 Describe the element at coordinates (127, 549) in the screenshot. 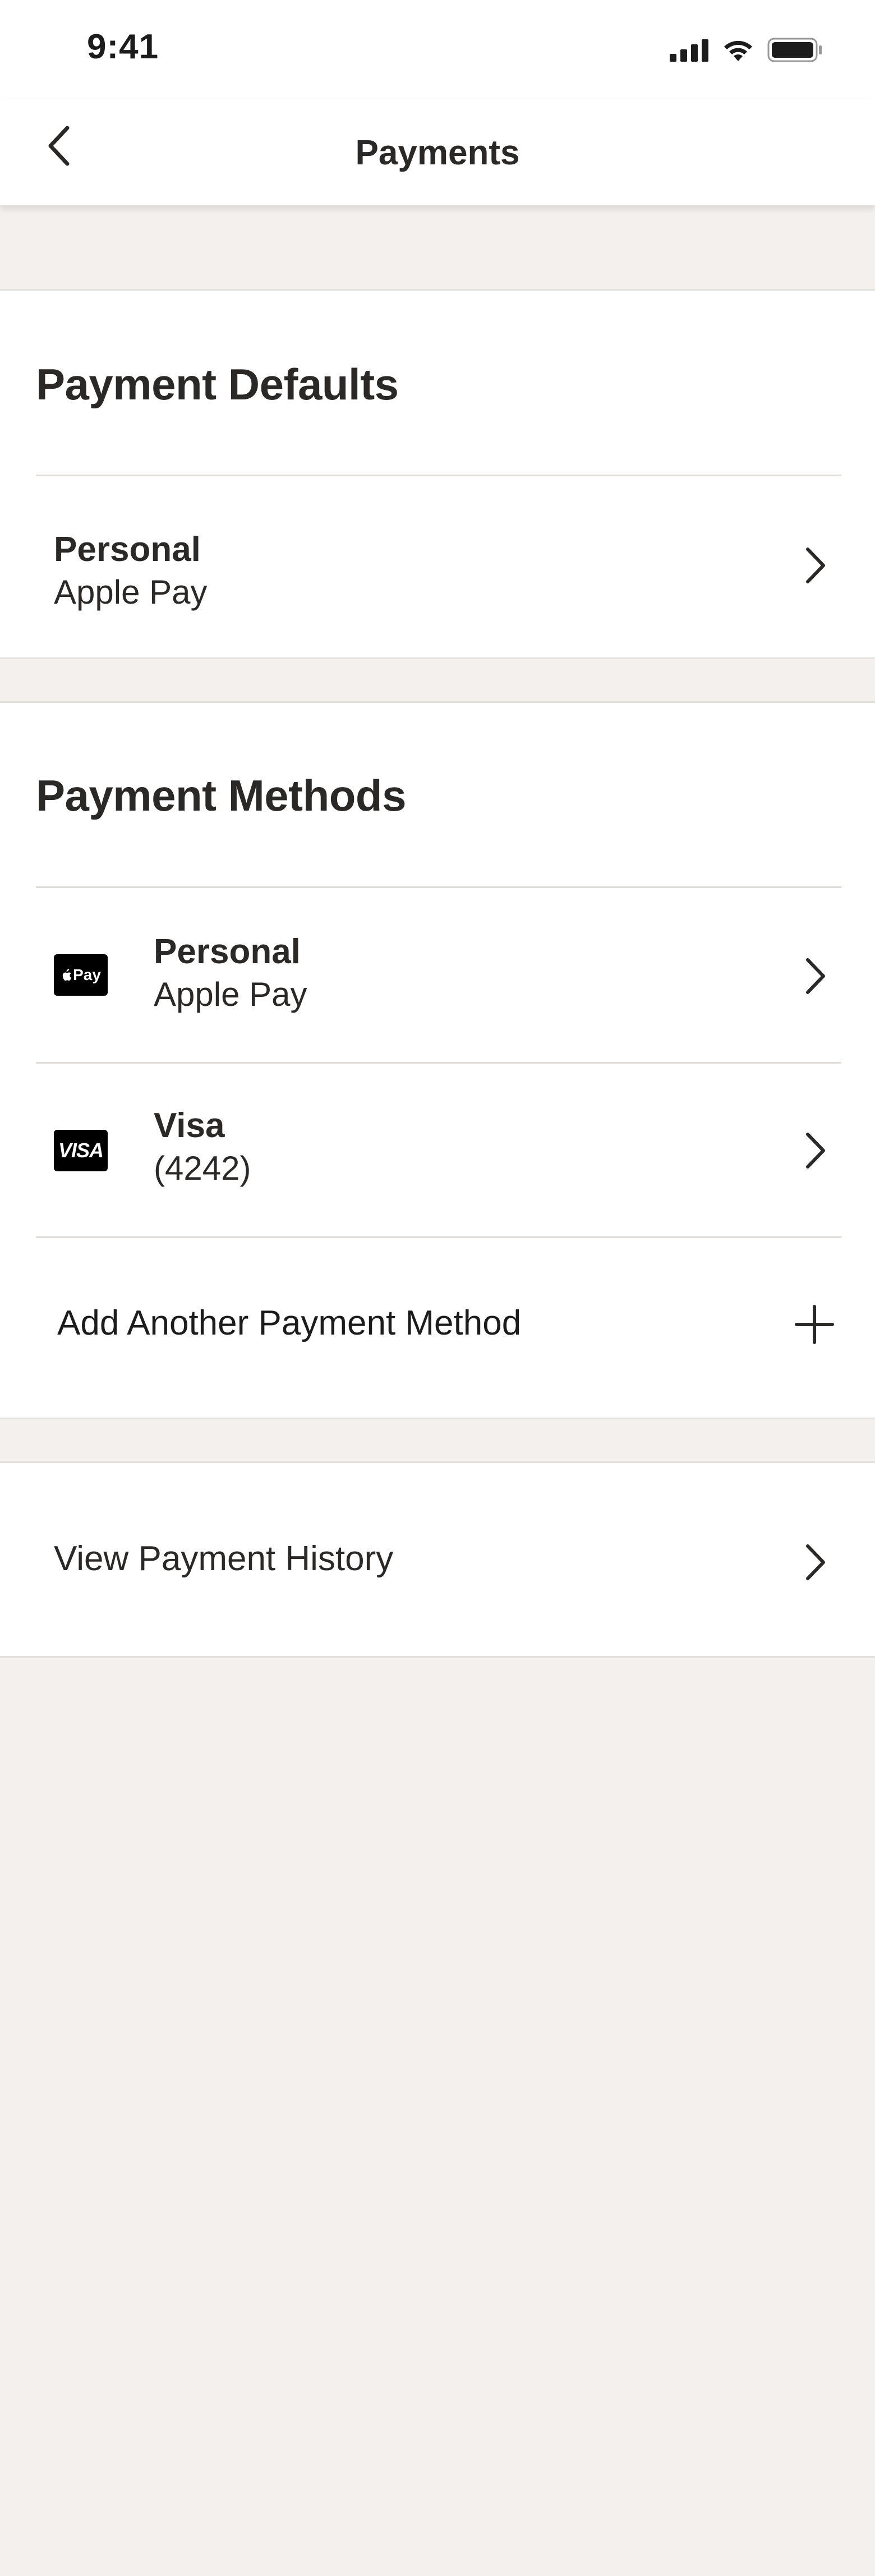

I see `default-payment-title: Personal` at that location.